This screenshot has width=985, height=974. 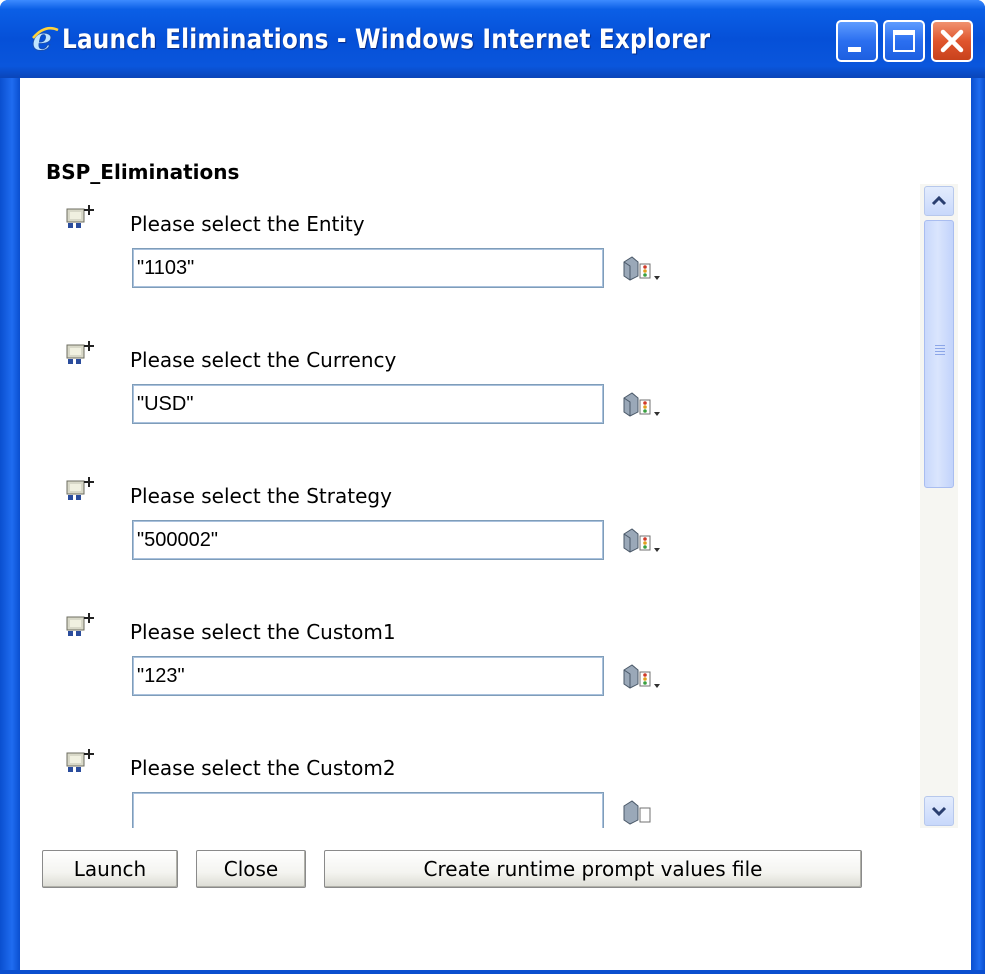 What do you see at coordinates (10, 526) in the screenshot?
I see `window-frame-left` at bounding box center [10, 526].